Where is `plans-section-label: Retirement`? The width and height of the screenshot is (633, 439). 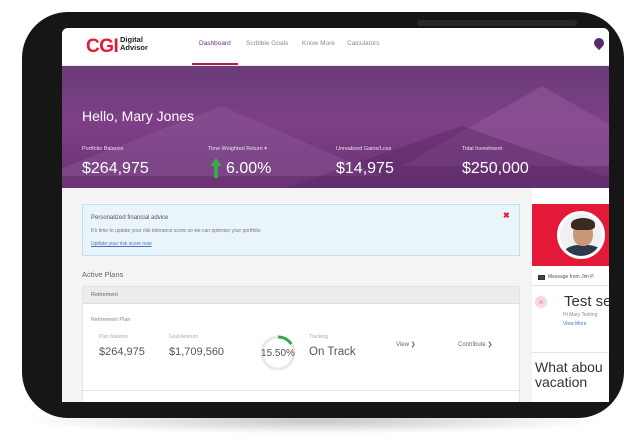
plans-section-label: Retirement is located at coordinates (104, 295).